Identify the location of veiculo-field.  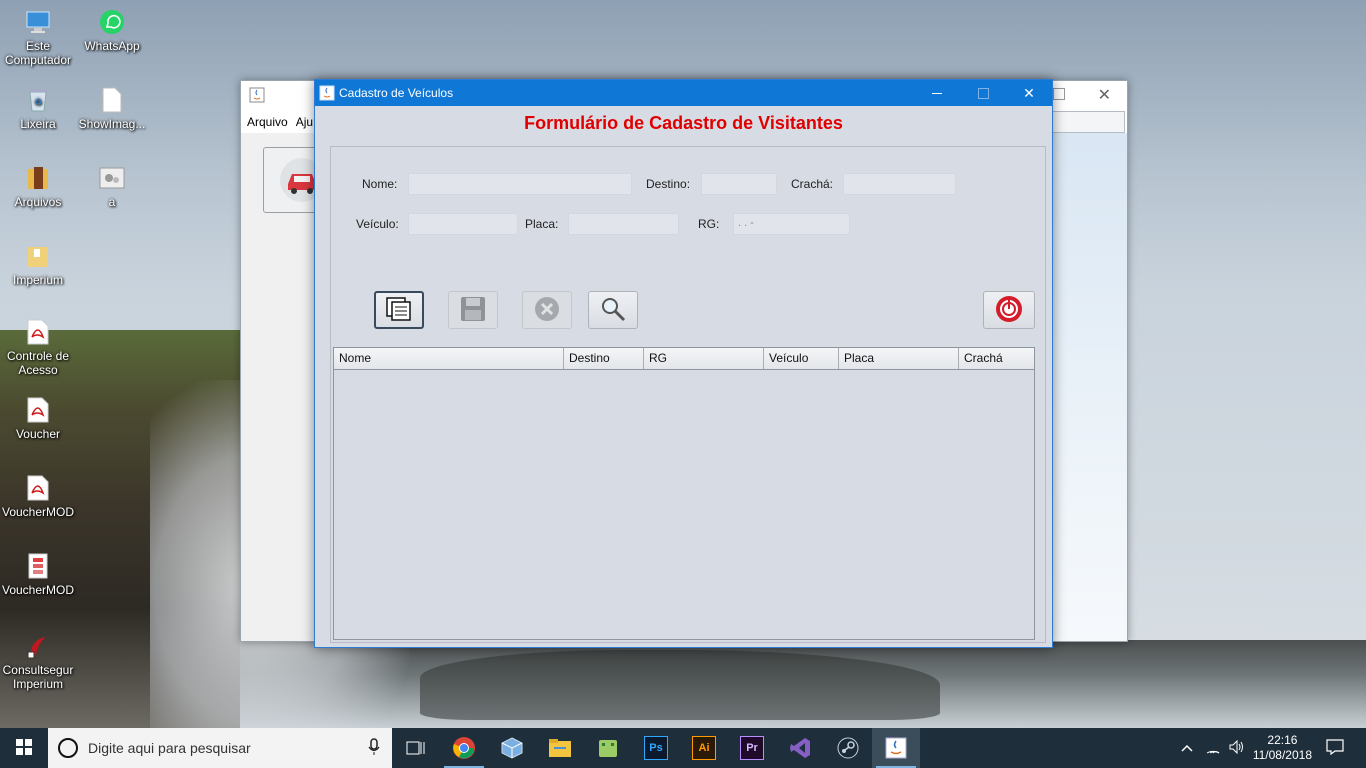
(463, 224).